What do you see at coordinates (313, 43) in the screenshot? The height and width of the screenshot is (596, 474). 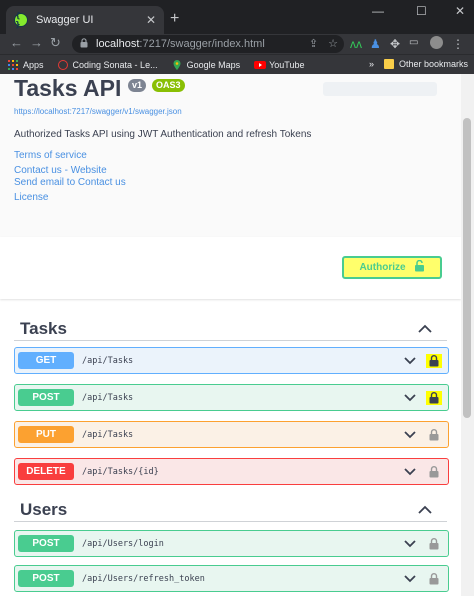 I see `share-icon: ⇪` at bounding box center [313, 43].